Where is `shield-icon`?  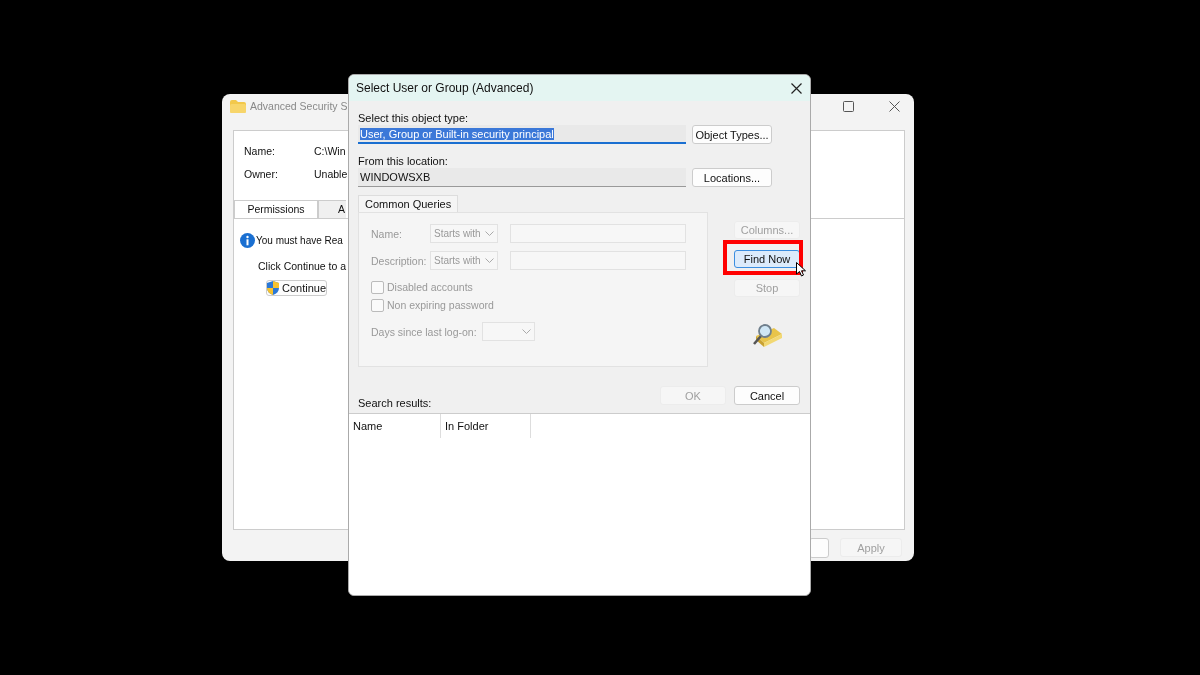 shield-icon is located at coordinates (273, 288).